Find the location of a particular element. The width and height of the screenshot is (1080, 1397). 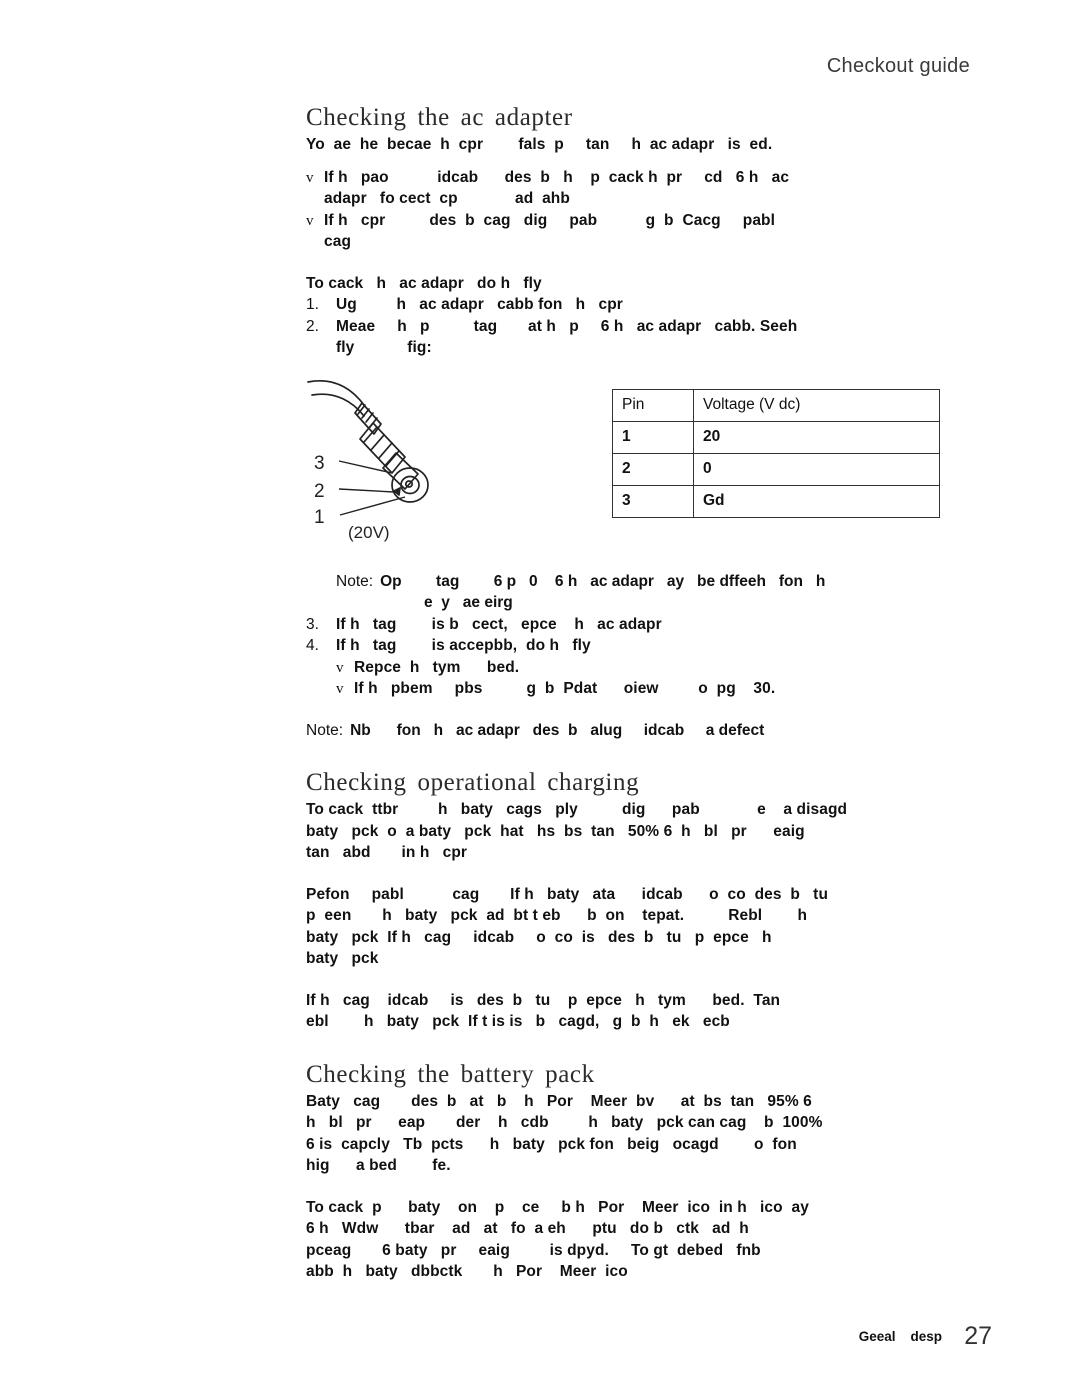

list-item-line: adapr fo cect cp ad ahb is located at coordinates (447, 198).